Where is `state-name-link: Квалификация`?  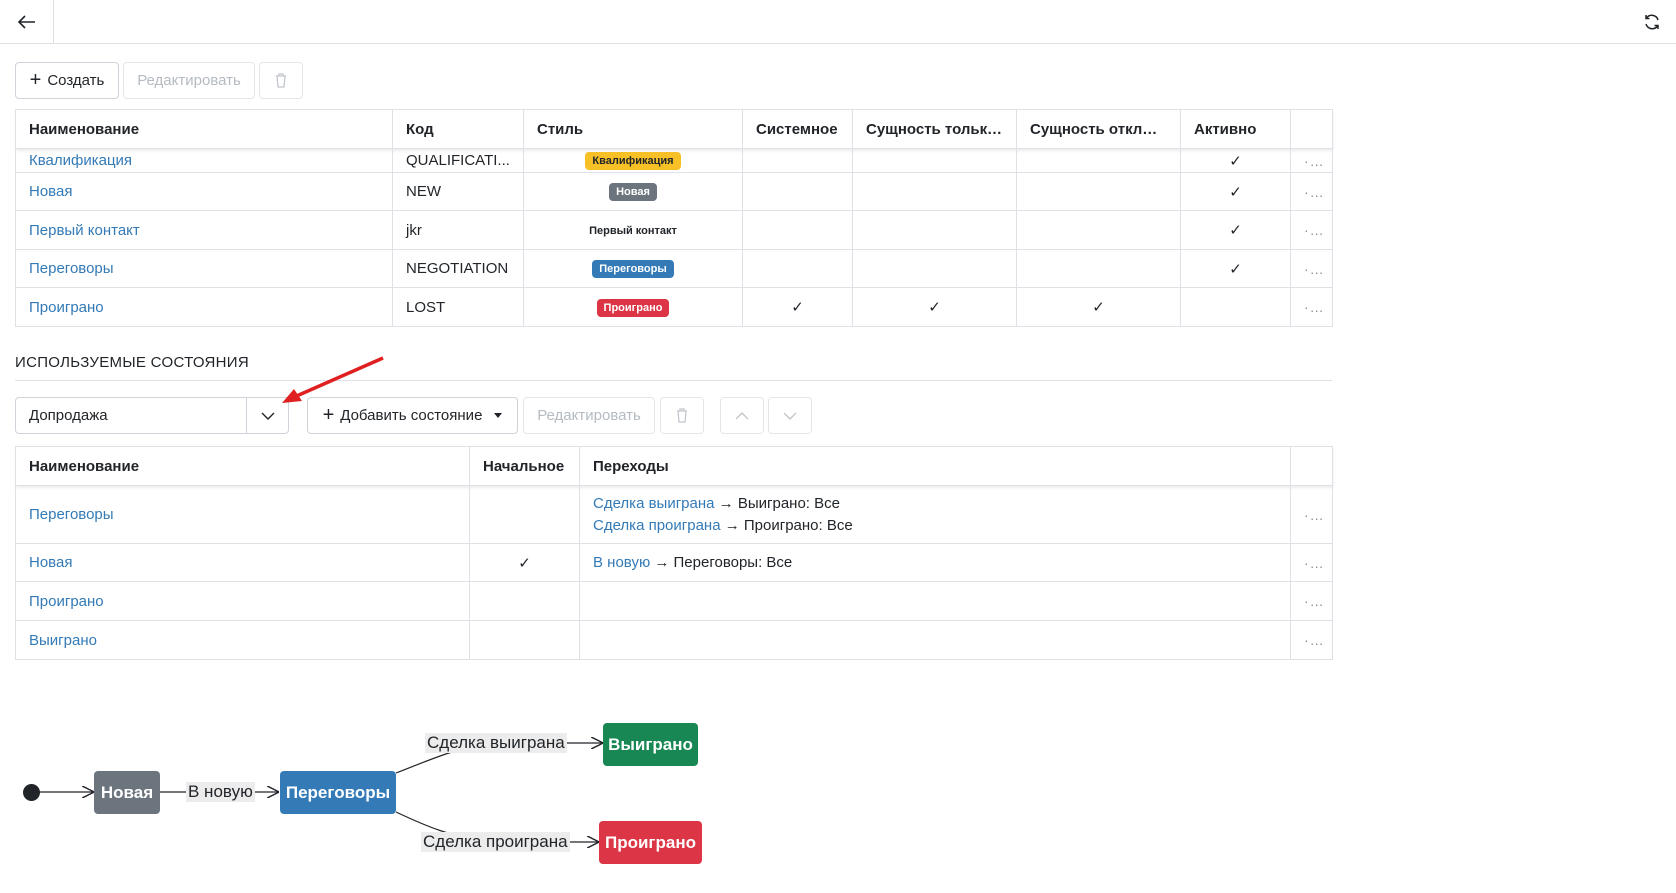 state-name-link: Квалификация is located at coordinates (204, 160).